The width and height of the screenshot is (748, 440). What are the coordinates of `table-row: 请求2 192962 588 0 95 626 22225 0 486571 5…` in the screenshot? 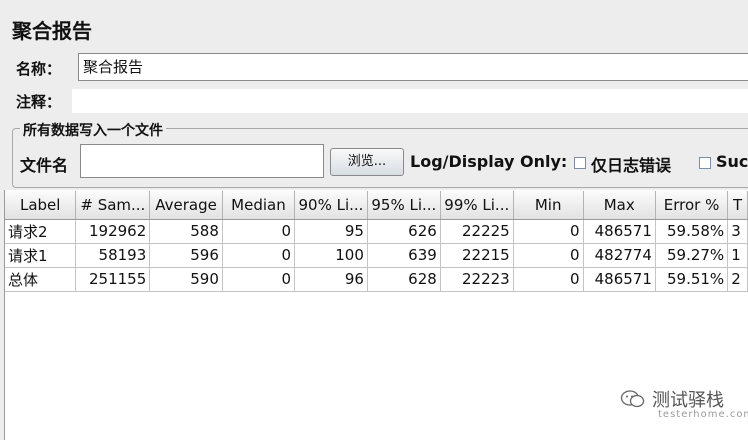 It's located at (376, 231).